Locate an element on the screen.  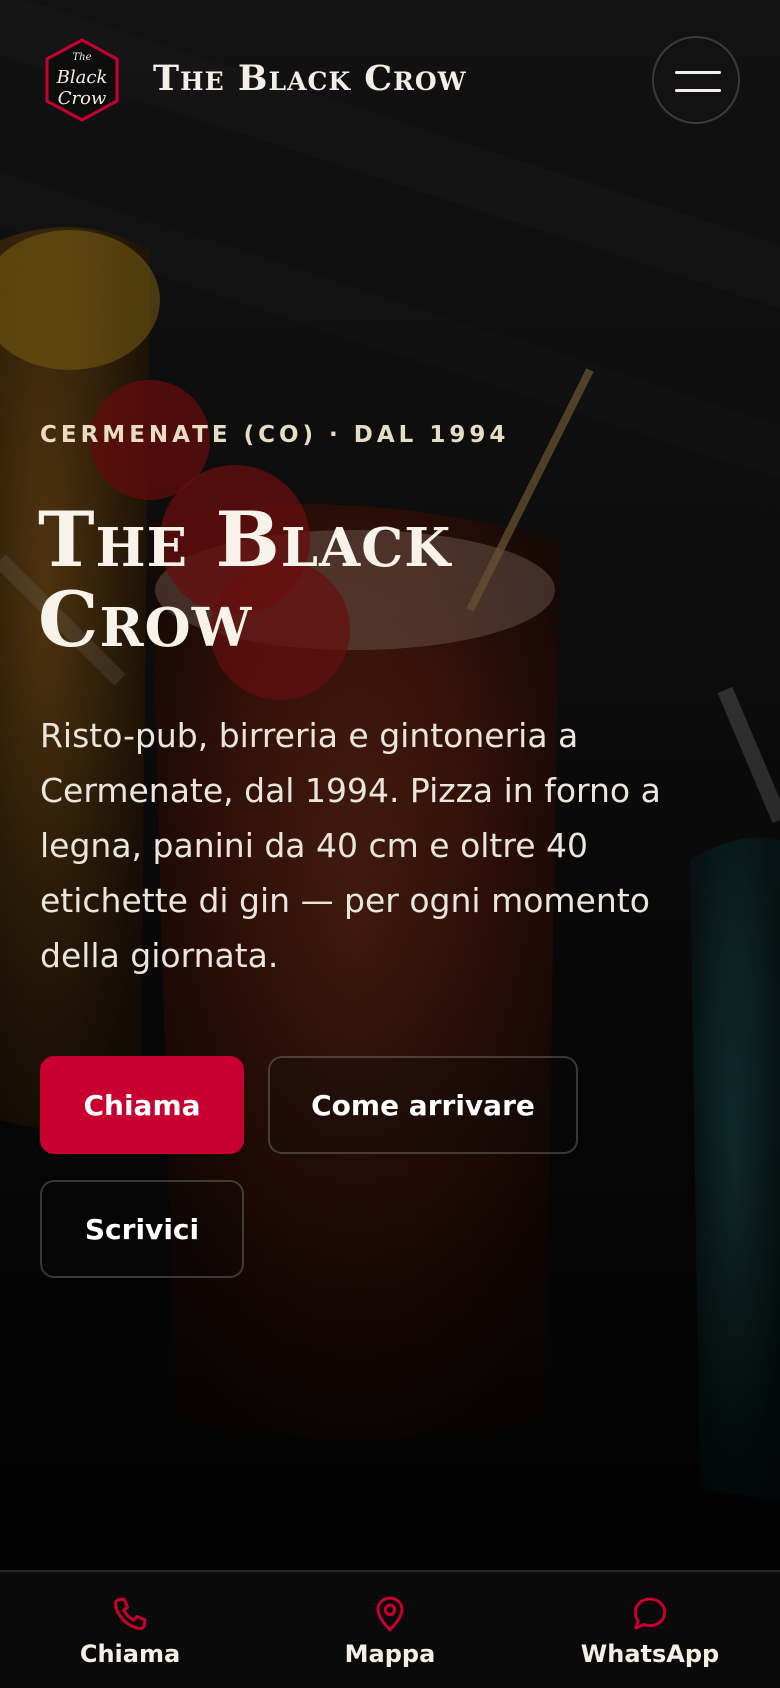
brand-name: The Black Crow is located at coordinates (310, 78).